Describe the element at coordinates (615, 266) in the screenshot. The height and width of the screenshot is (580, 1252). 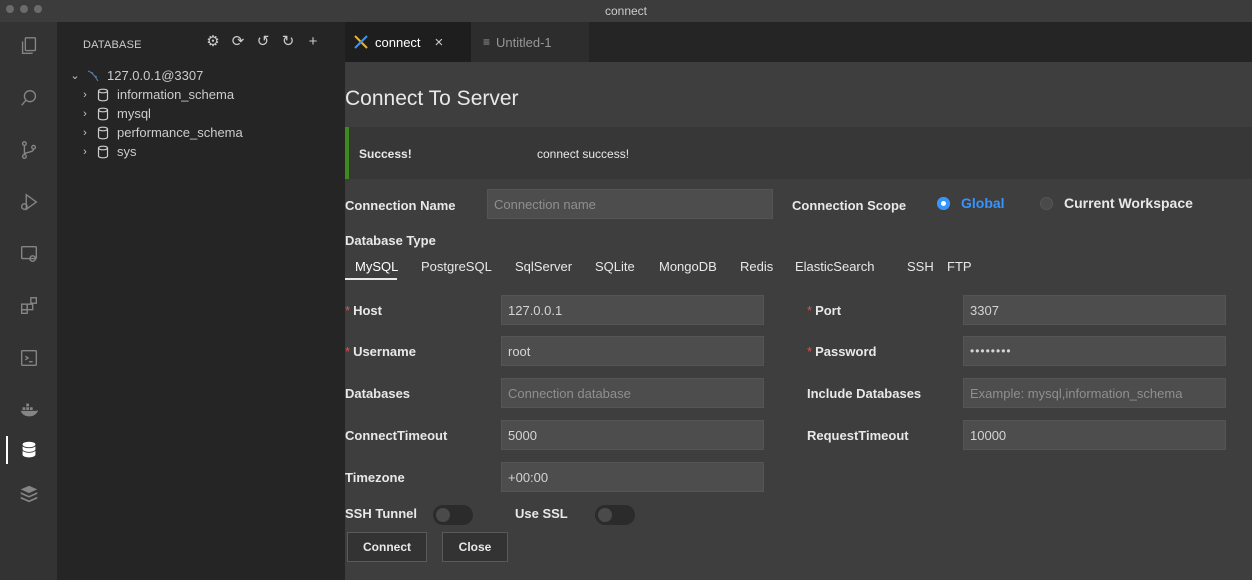
I see `tab-sqlite: SQLite` at that location.